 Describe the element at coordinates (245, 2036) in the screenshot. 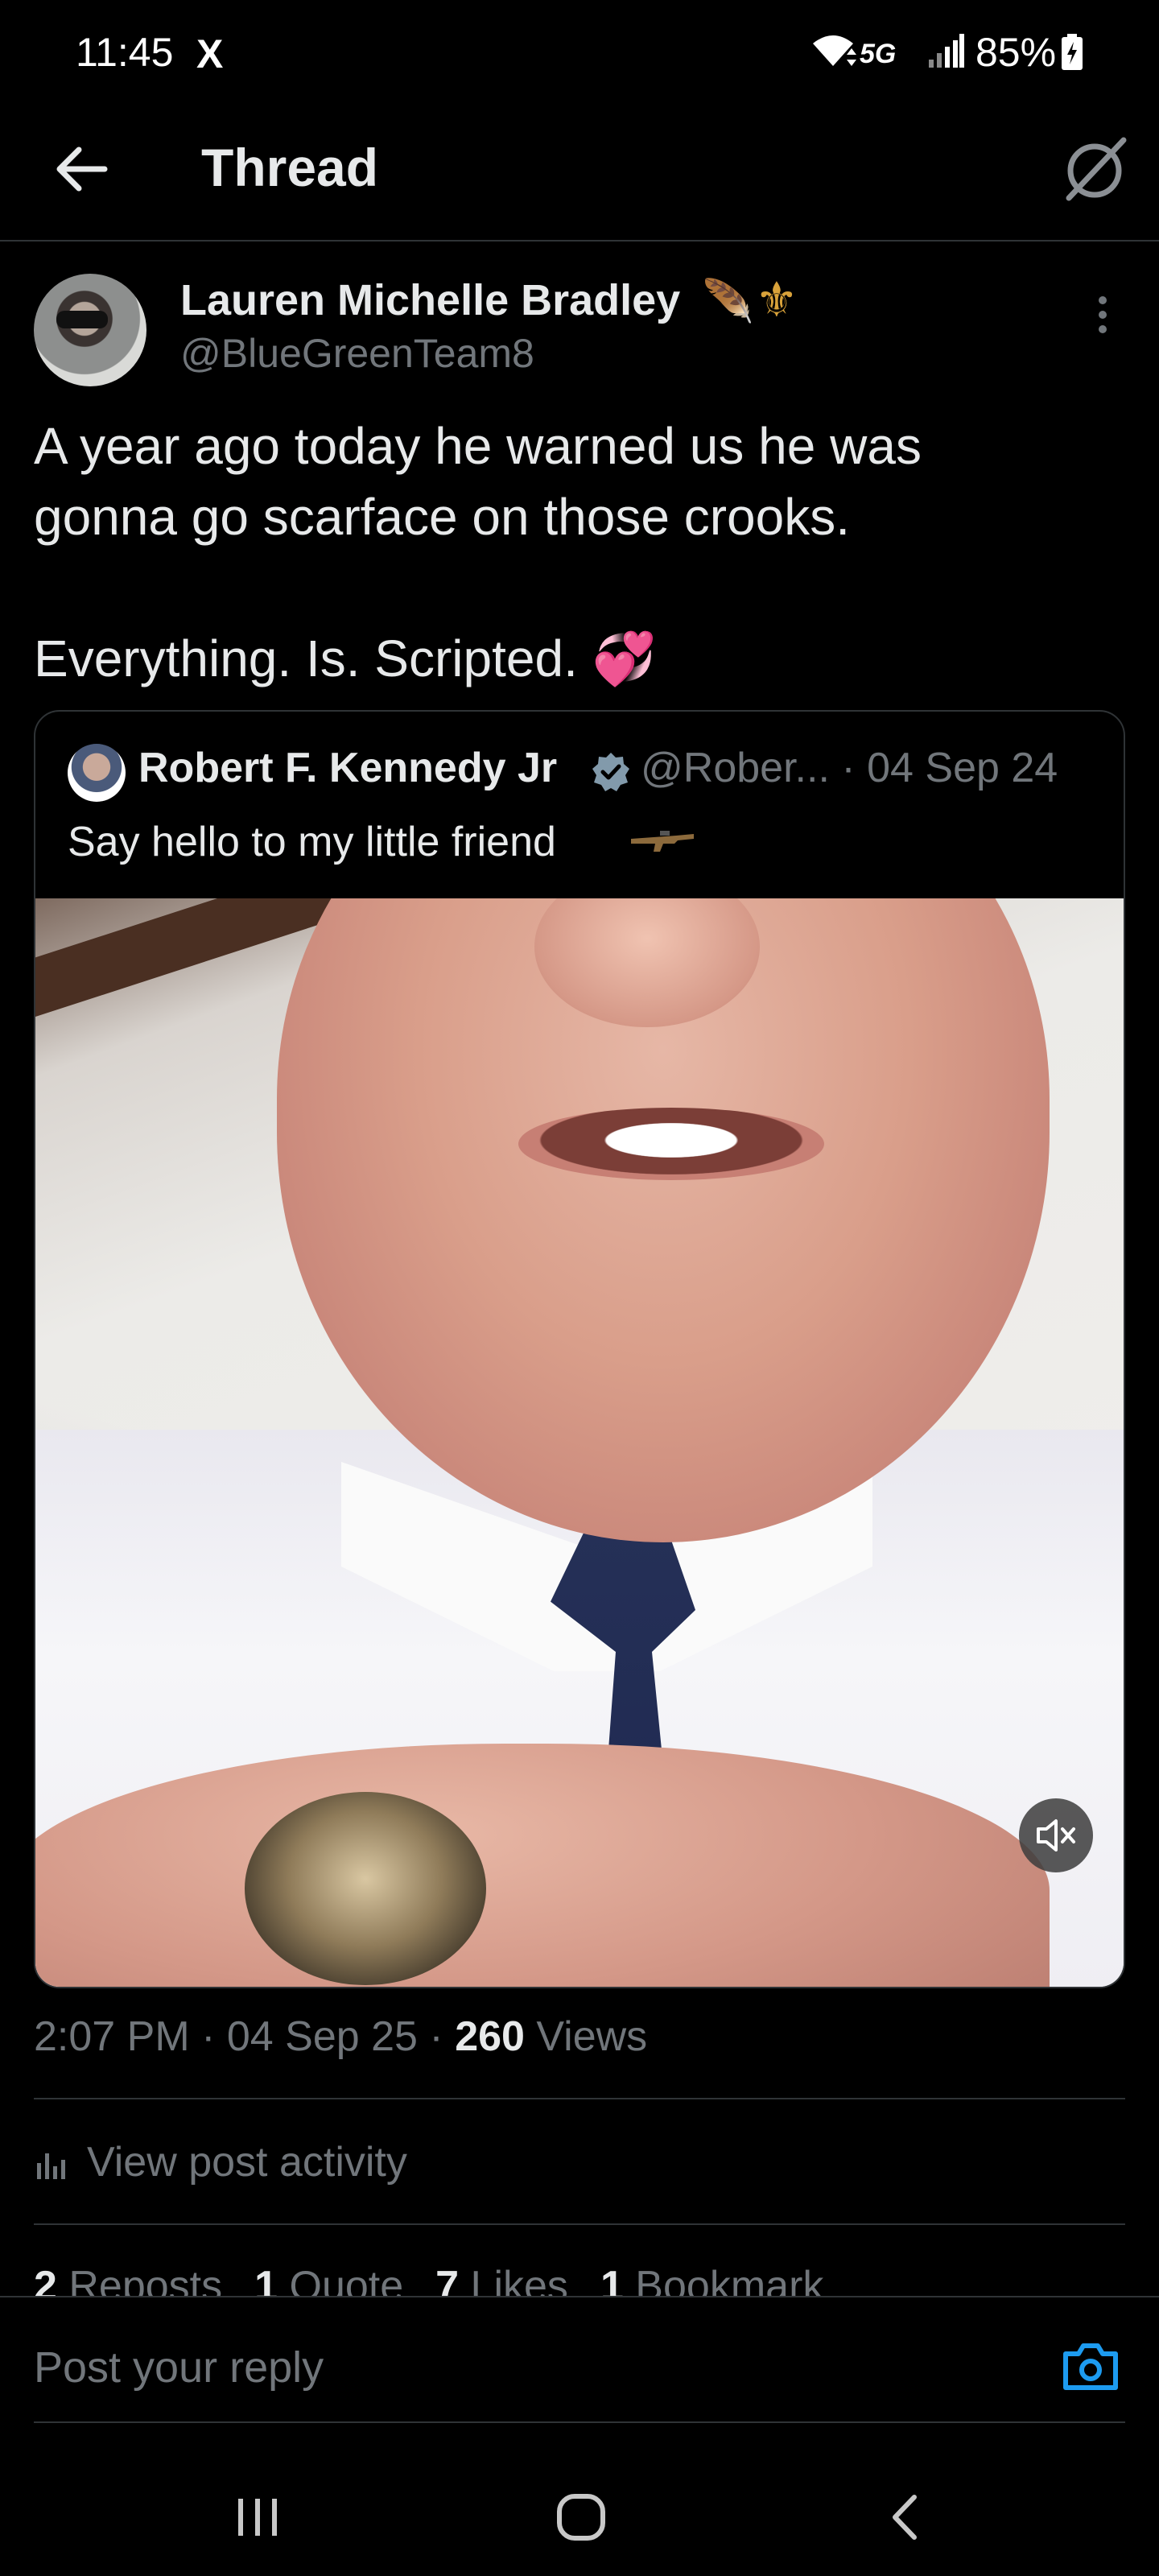

I see `post-time-date: 2:07 PM · 04 Sep 25 ·` at that location.